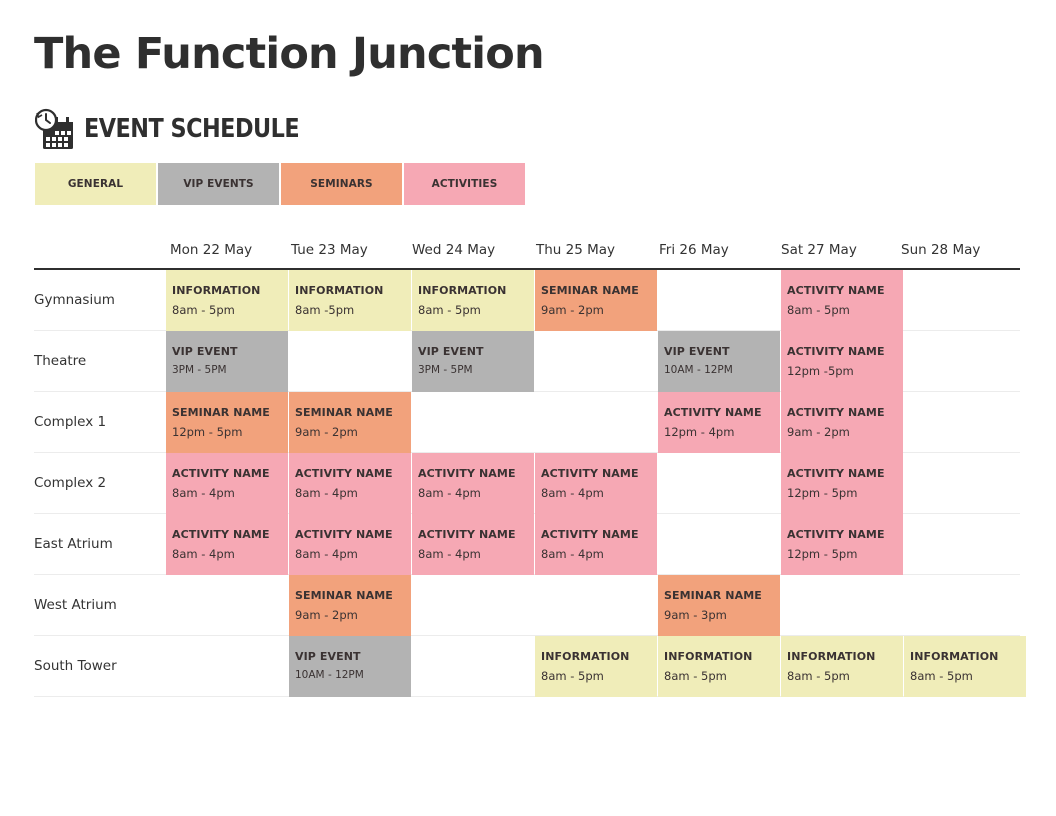  Describe the element at coordinates (218, 184) in the screenshot. I see `legend-chip-vip: VIP EVENTS` at that location.